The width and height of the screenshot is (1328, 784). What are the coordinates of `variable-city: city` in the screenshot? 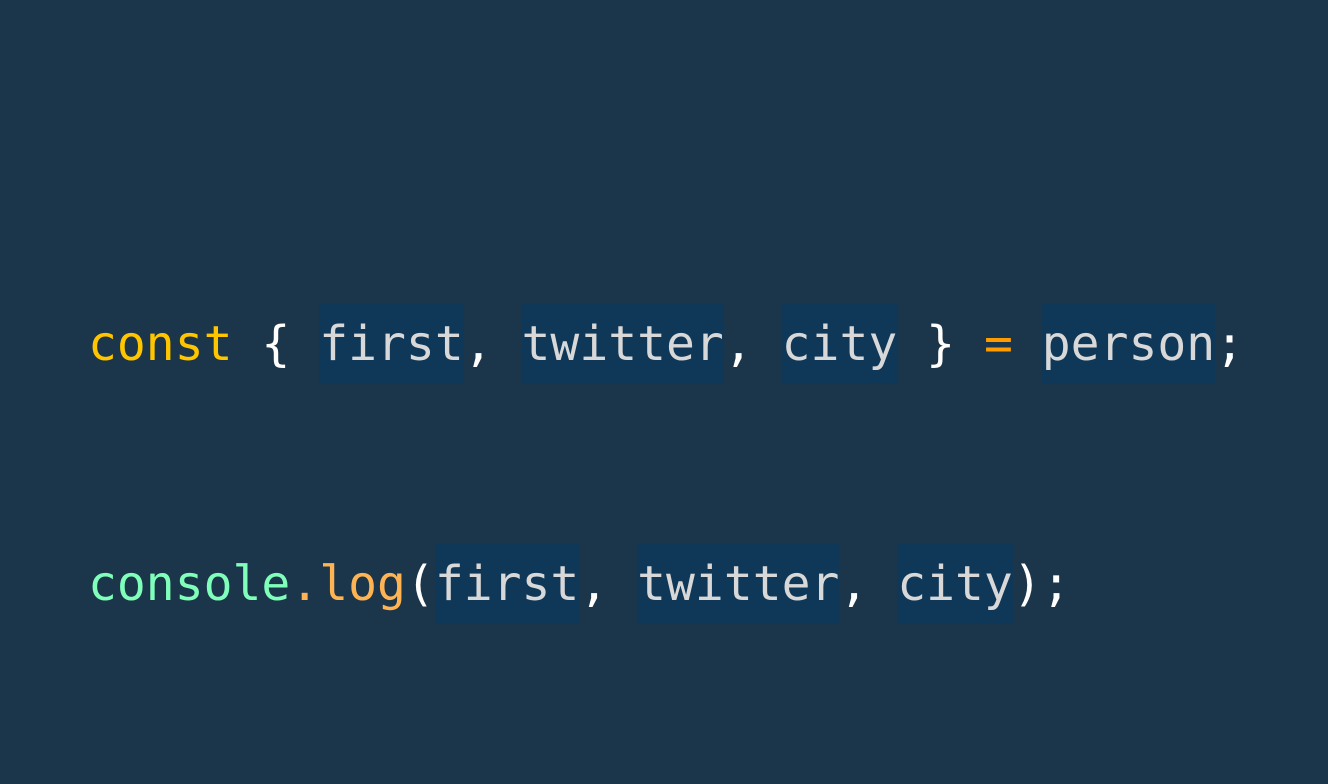 It's located at (839, 344).